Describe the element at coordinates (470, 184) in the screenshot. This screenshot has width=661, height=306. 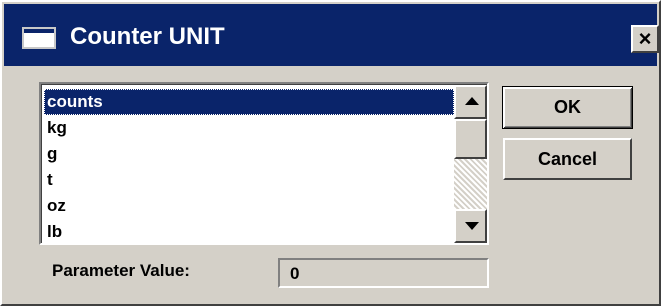
I see `scroll-track` at that location.